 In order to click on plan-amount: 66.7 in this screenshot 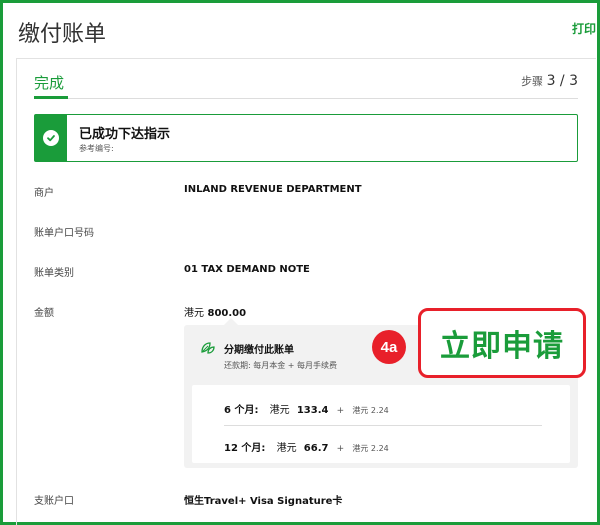, I will do `click(316, 448)`.